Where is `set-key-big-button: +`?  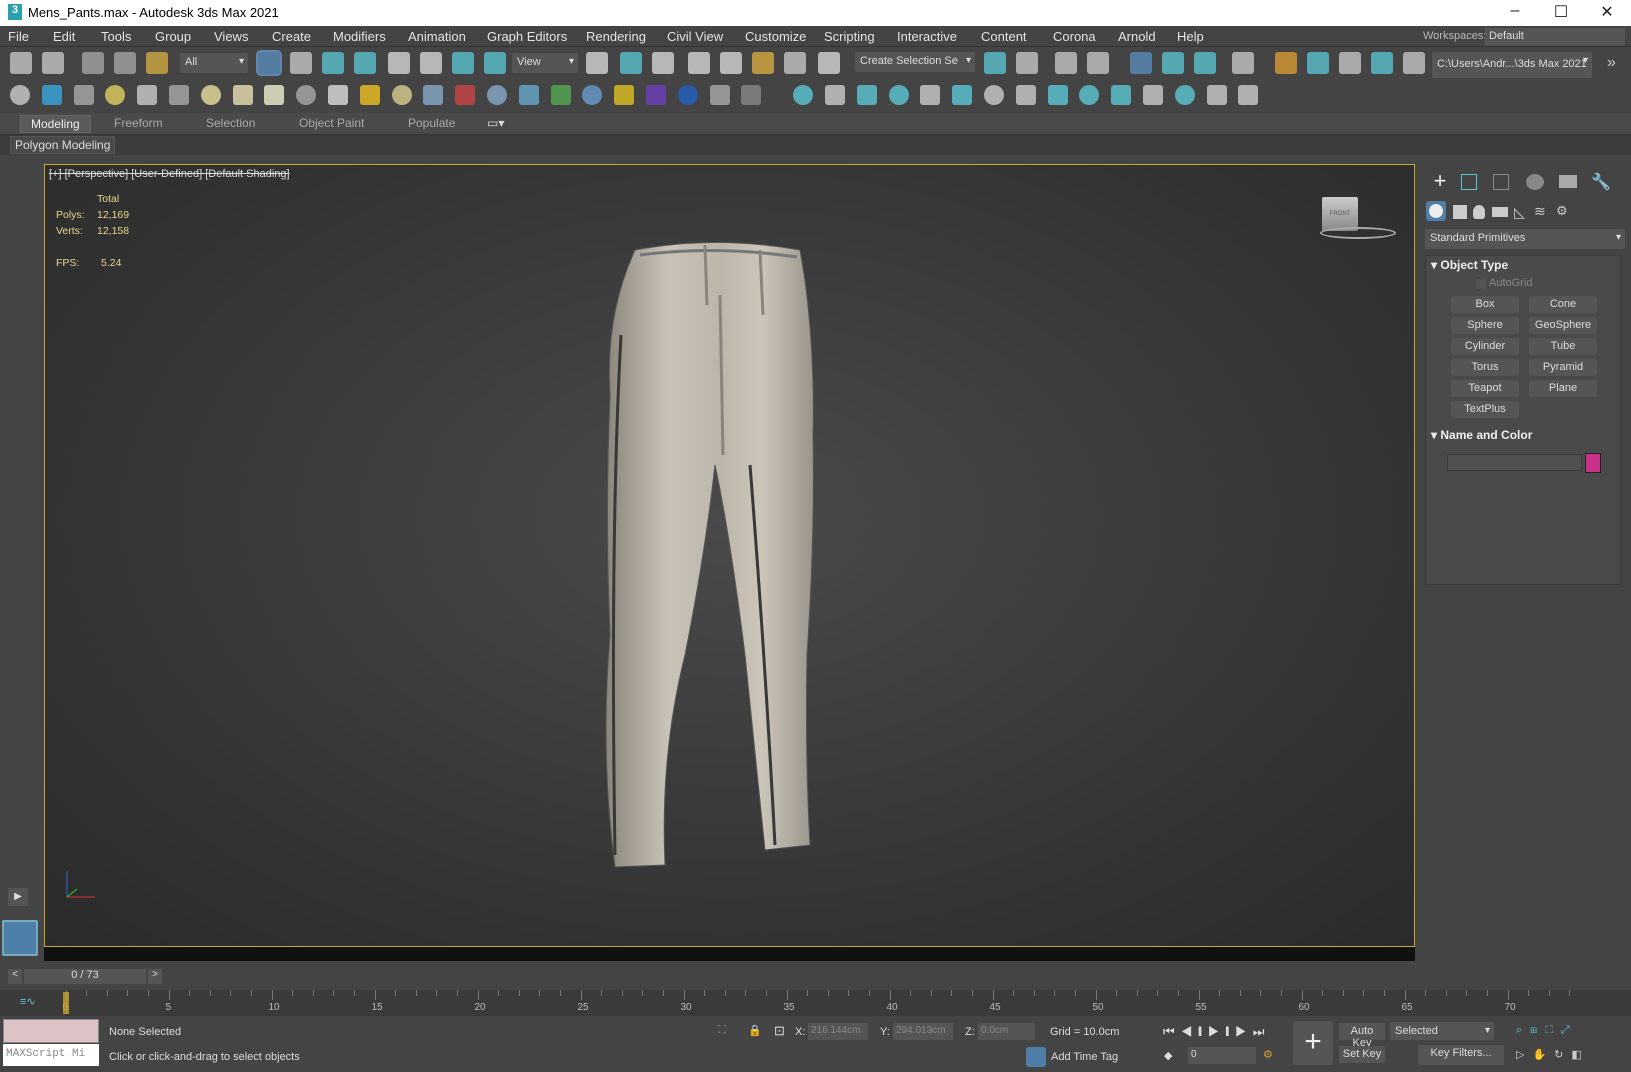
set-key-big-button: + is located at coordinates (1313, 1043).